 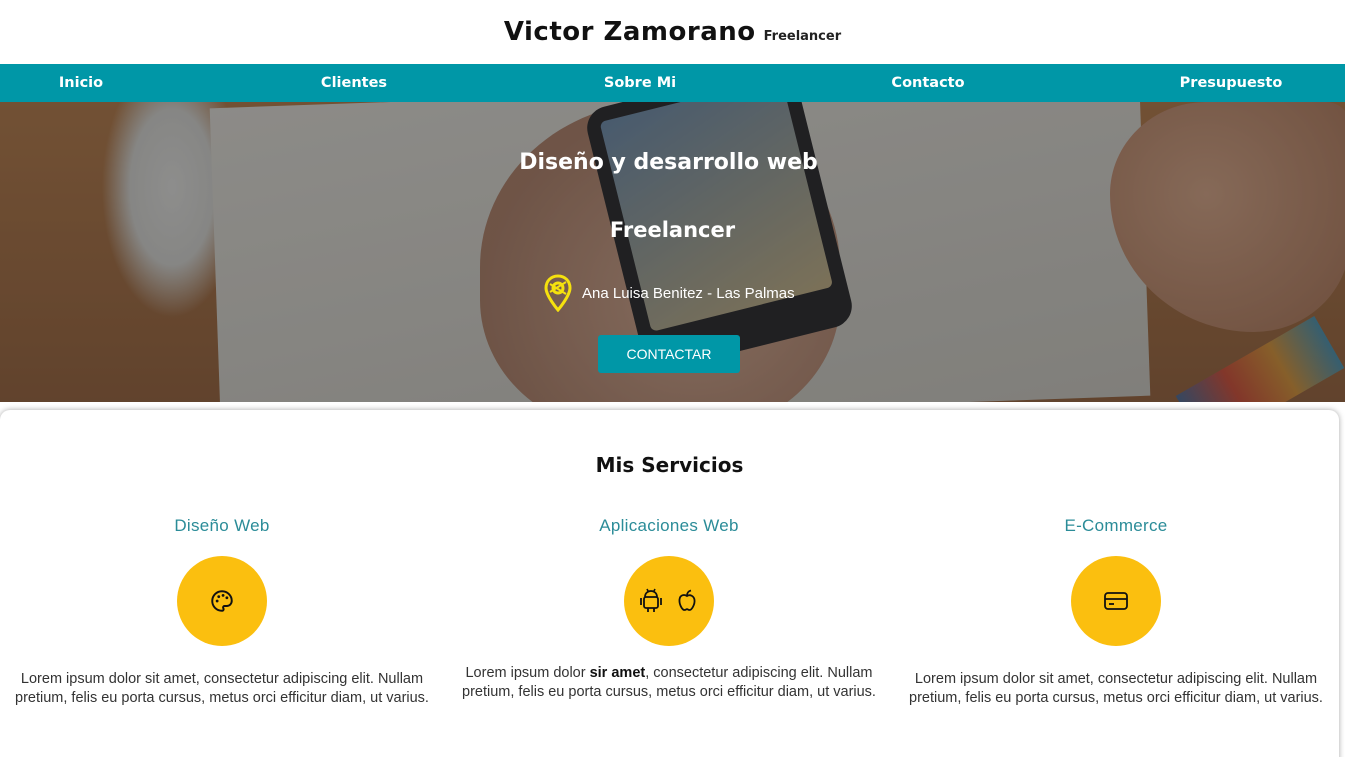 I want to click on service-title: E-Commerce, so click(x=1116, y=525).